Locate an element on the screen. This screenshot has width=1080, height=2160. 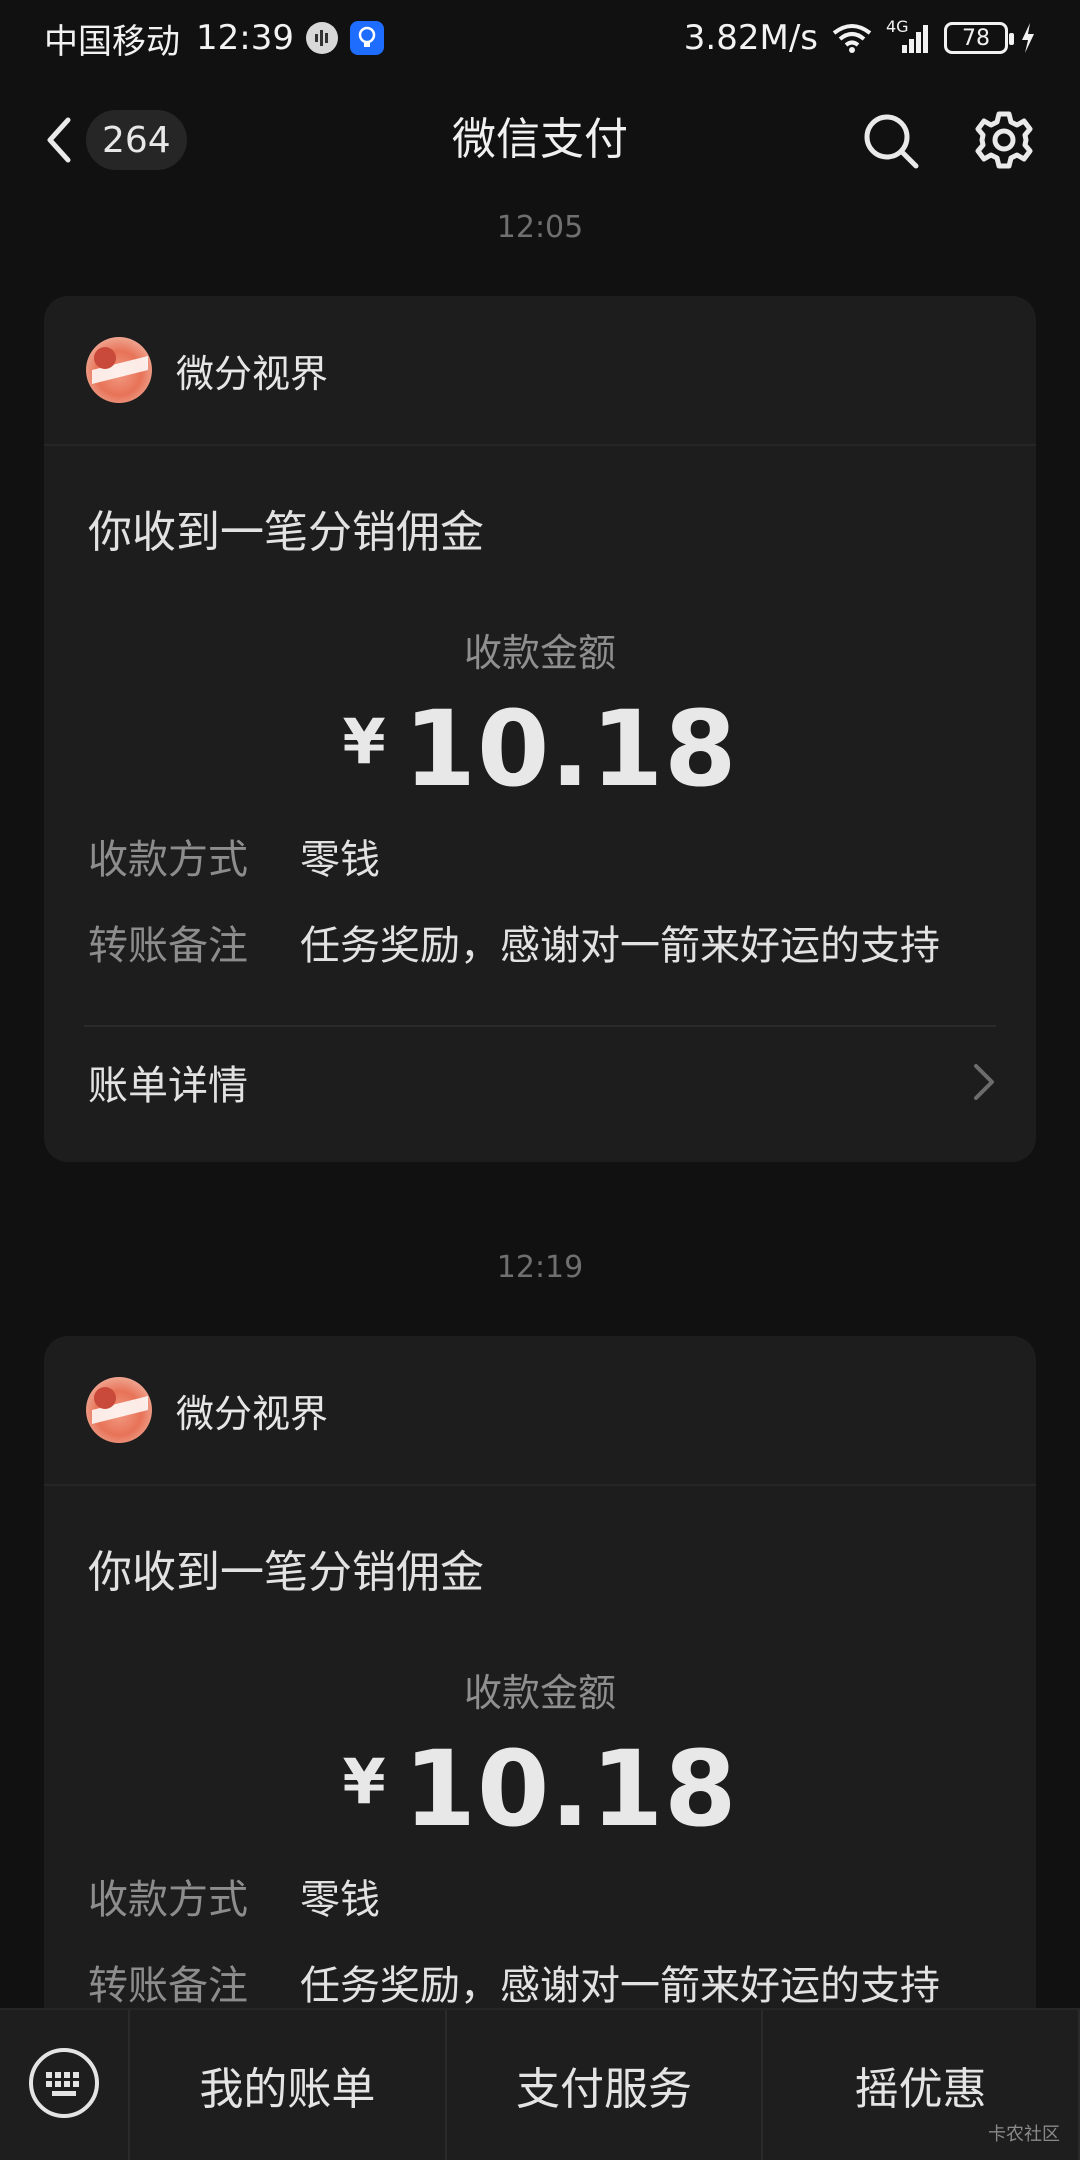
menu-payment-services: 支付服务 is located at coordinates (605, 2085).